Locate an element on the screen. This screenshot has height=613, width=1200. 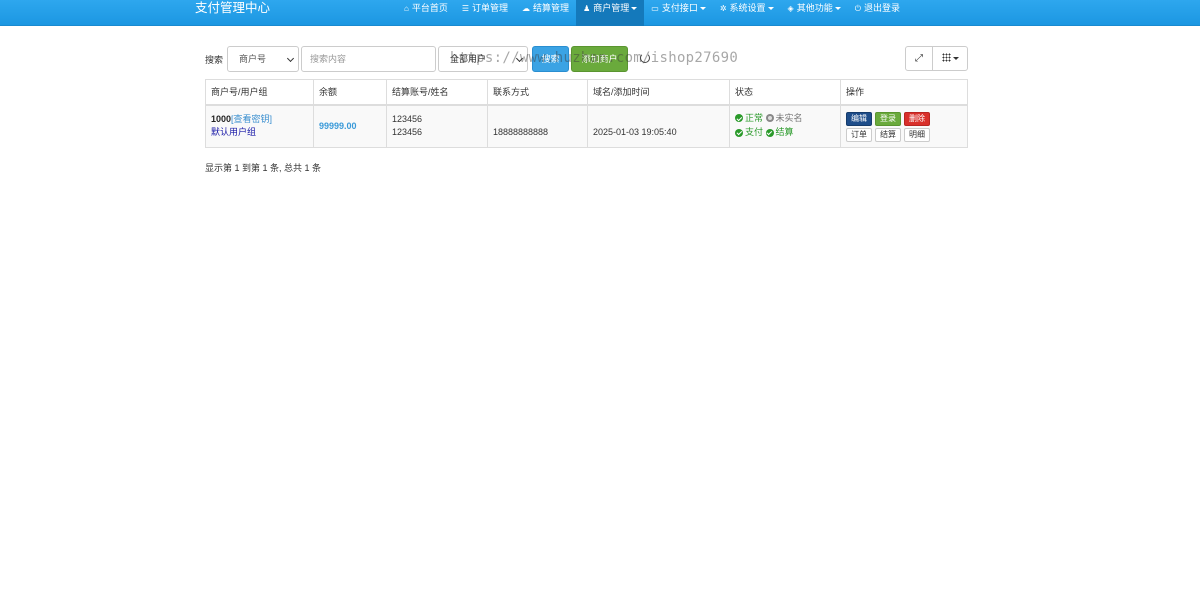
status-settle-label: 结算 is located at coordinates (784, 132).